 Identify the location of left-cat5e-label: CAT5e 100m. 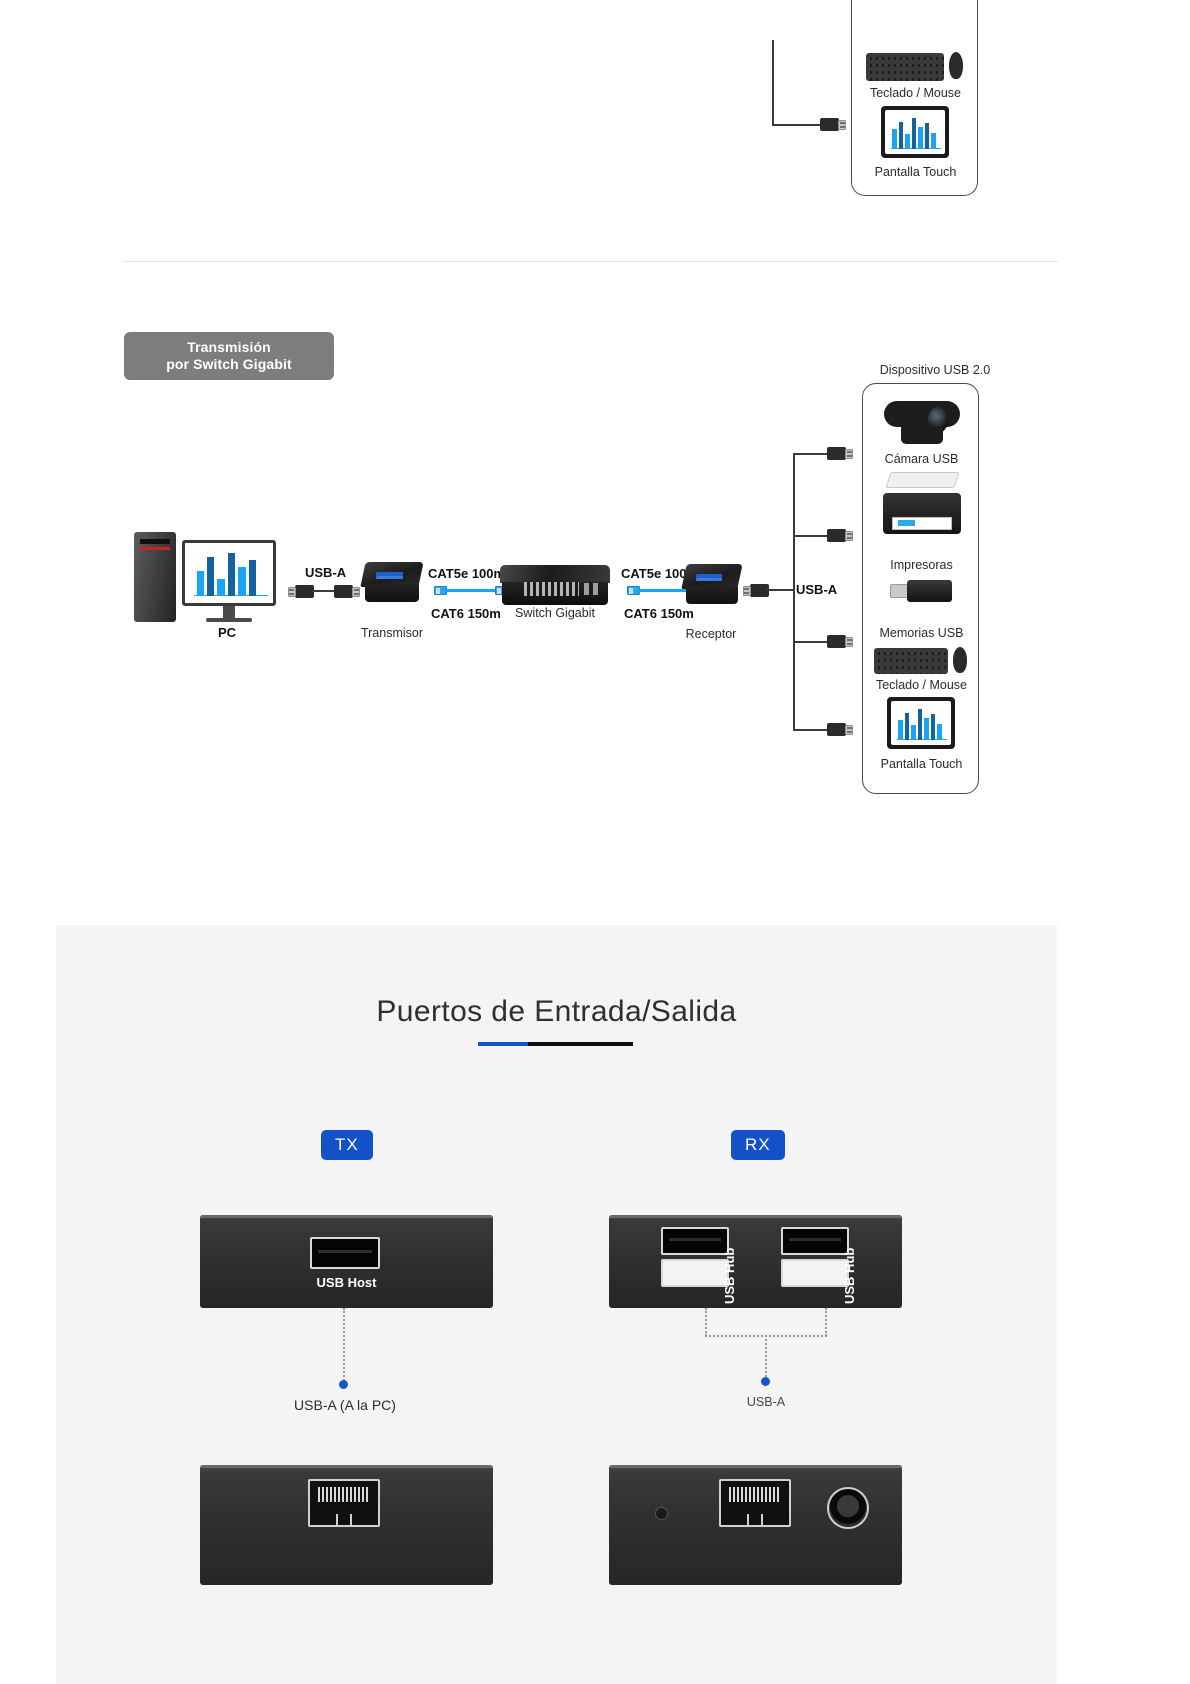
(467, 573).